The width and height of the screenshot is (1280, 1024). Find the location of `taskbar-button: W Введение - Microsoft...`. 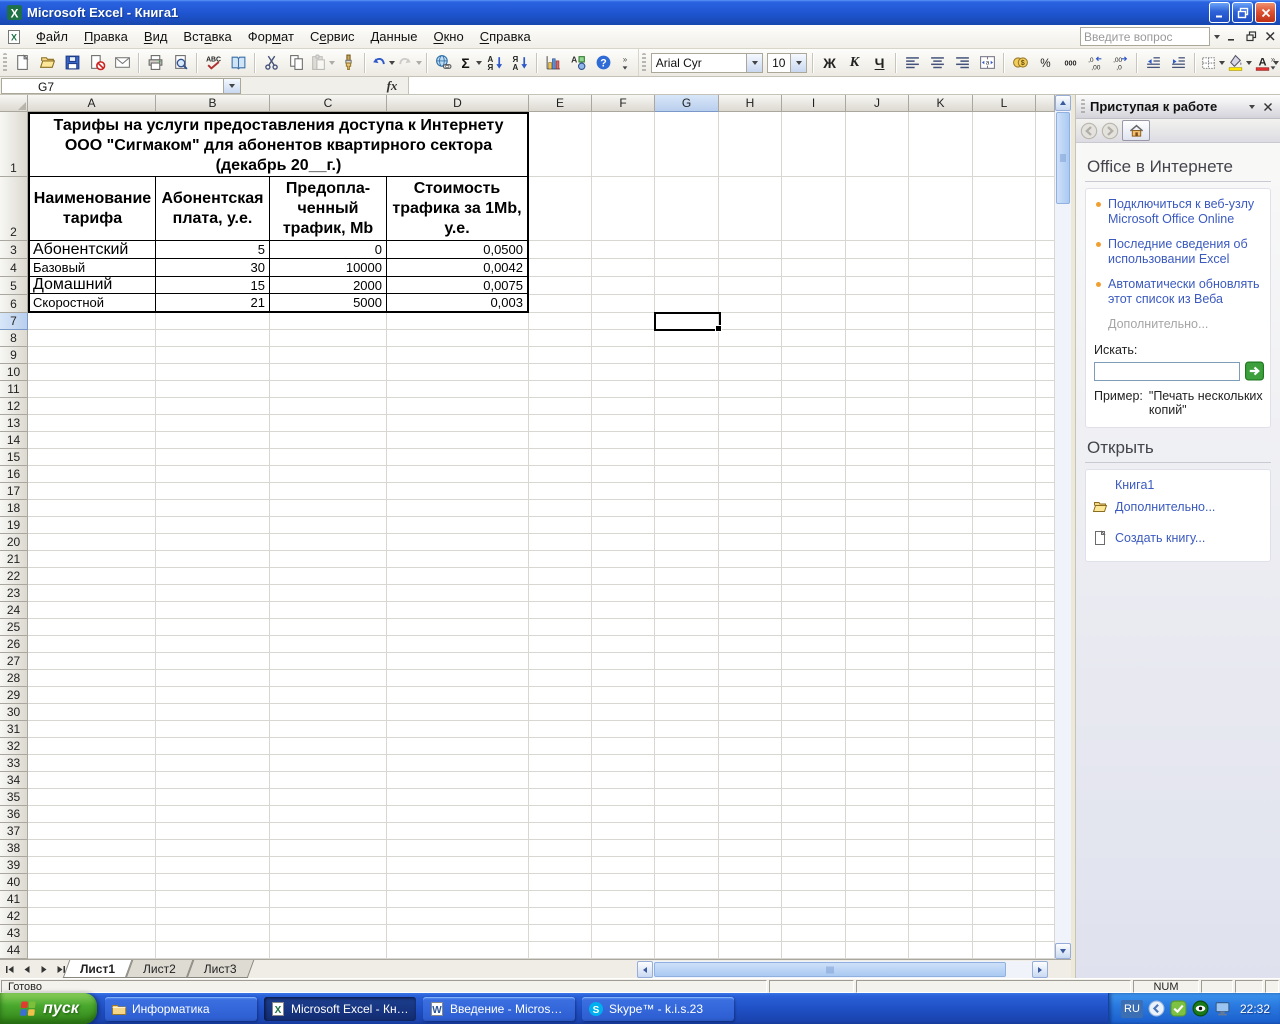

taskbar-button: W Введение - Microsoft... is located at coordinates (499, 1008).